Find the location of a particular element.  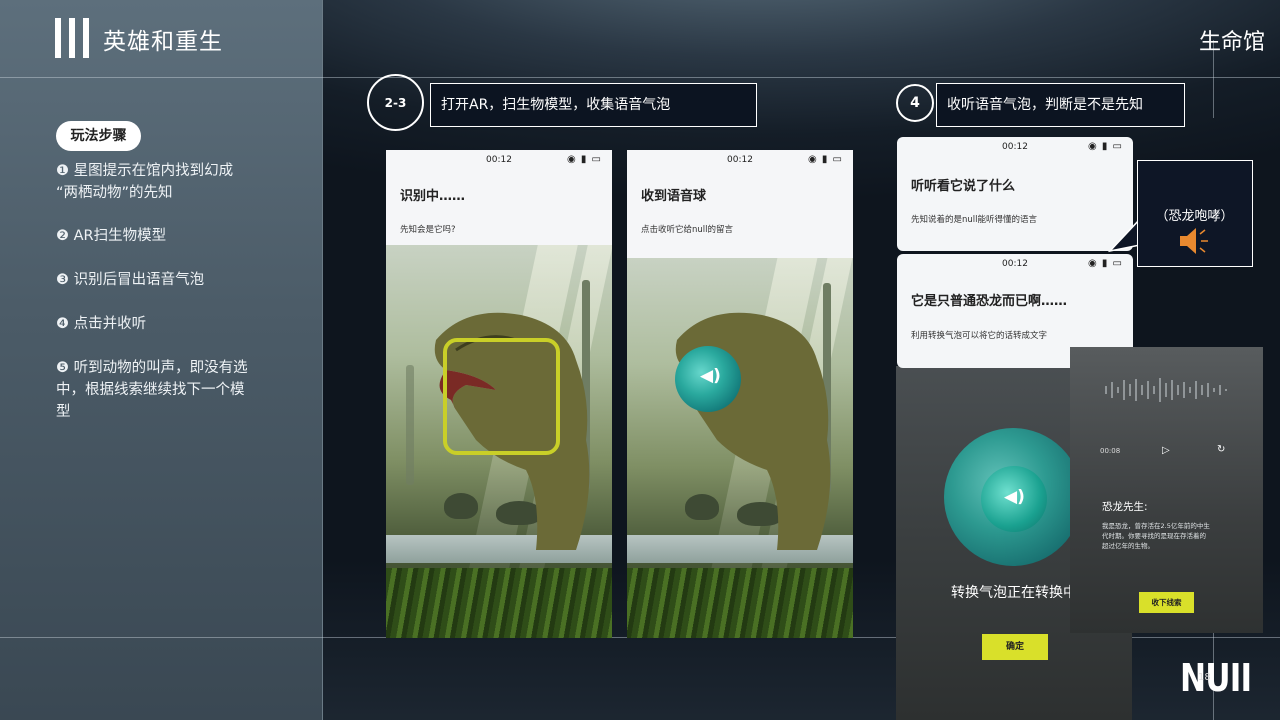

listen-card: 00:12 ◉ ▮ ▭ 听听看它说了什么 先知说着的是null能听得懂的语言 is located at coordinates (1015, 194).